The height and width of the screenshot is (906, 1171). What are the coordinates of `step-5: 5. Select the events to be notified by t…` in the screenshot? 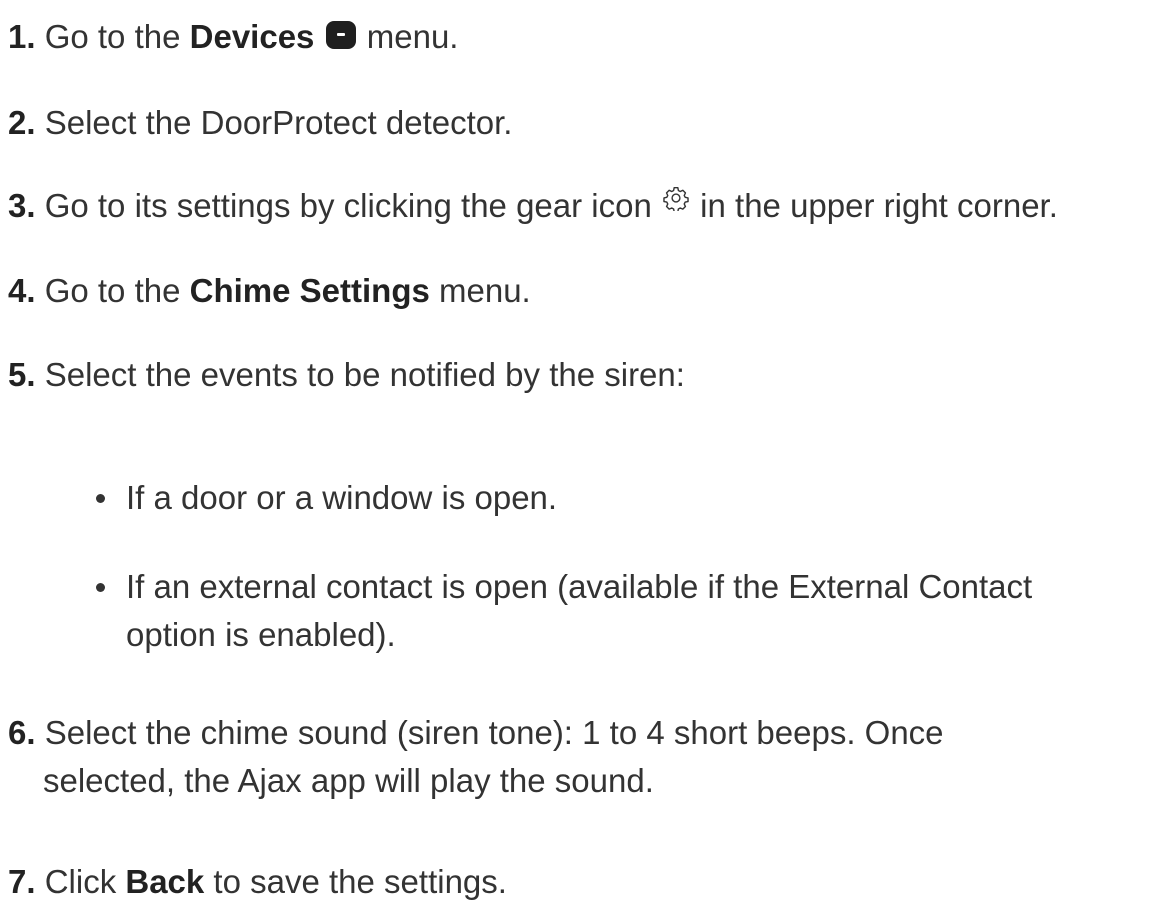 It's located at (346, 375).